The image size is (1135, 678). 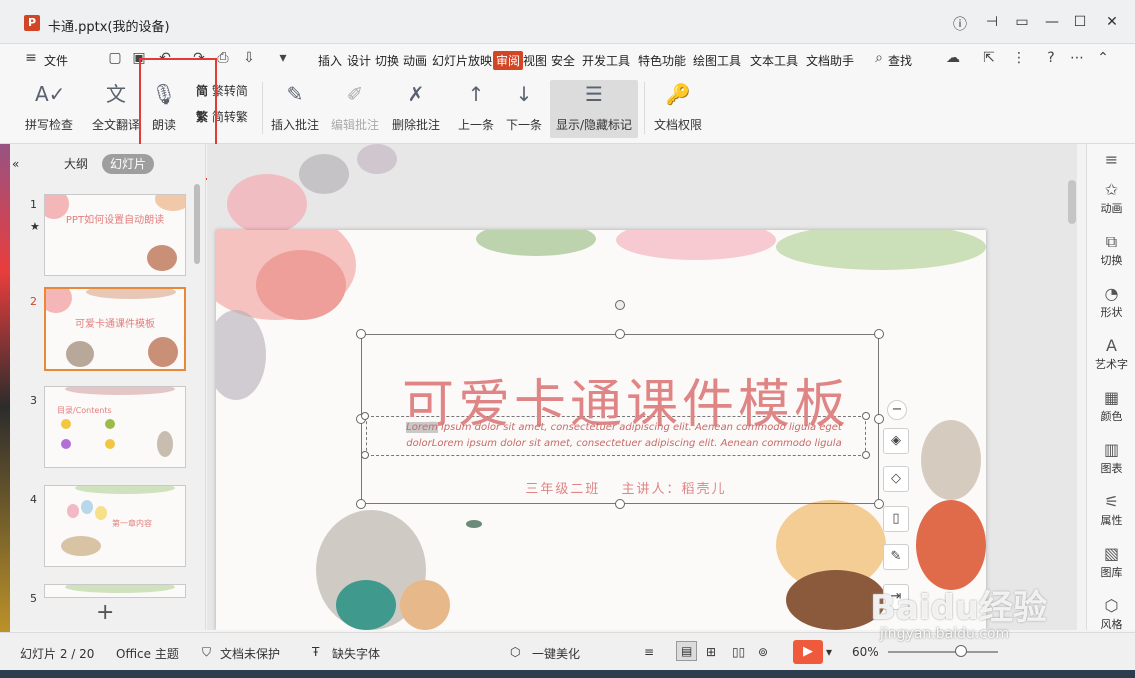 I want to click on notes-toggle-icon: ≡, so click(x=649, y=652).